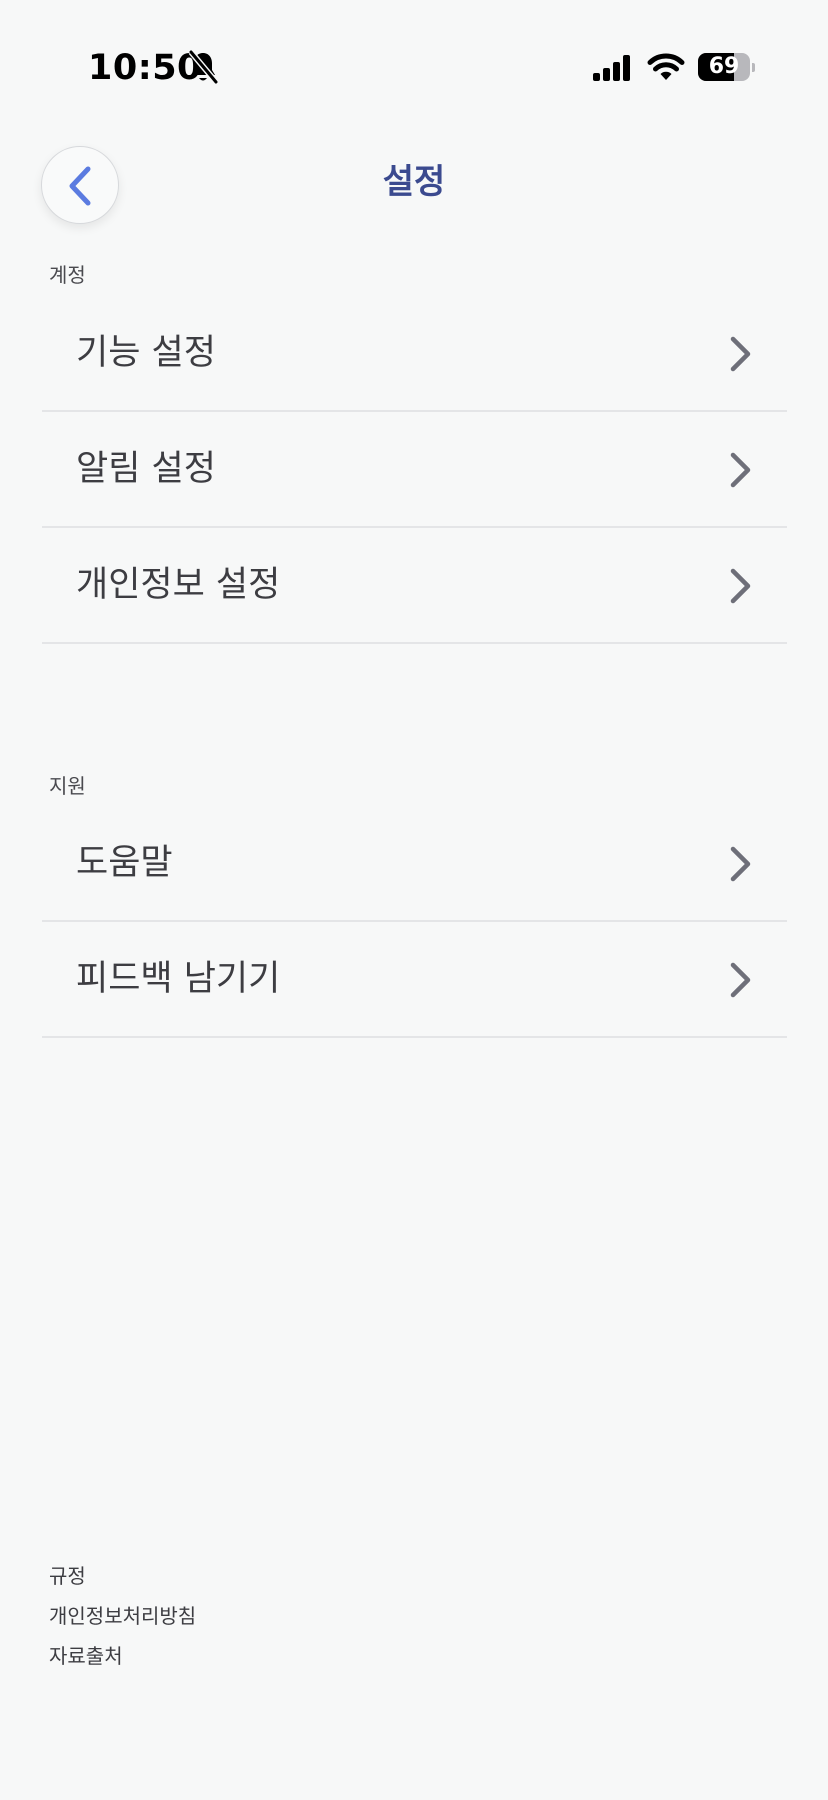 This screenshot has height=1800, width=828. What do you see at coordinates (67, 786) in the screenshot?
I see `section-label-support: 지원` at bounding box center [67, 786].